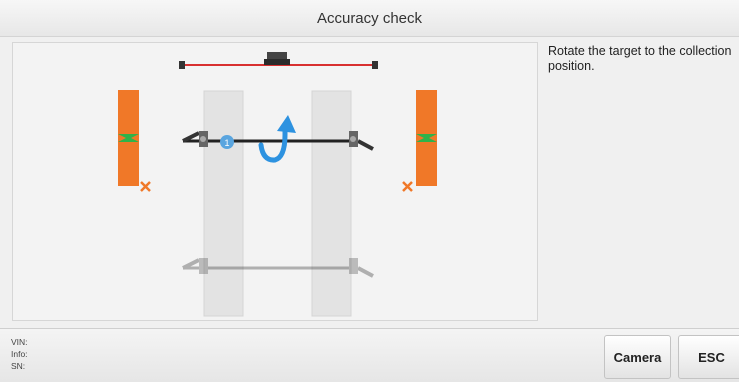 The width and height of the screenshot is (739, 382). What do you see at coordinates (277, 139) in the screenshot?
I see `rotate-arrow-icon` at bounding box center [277, 139].